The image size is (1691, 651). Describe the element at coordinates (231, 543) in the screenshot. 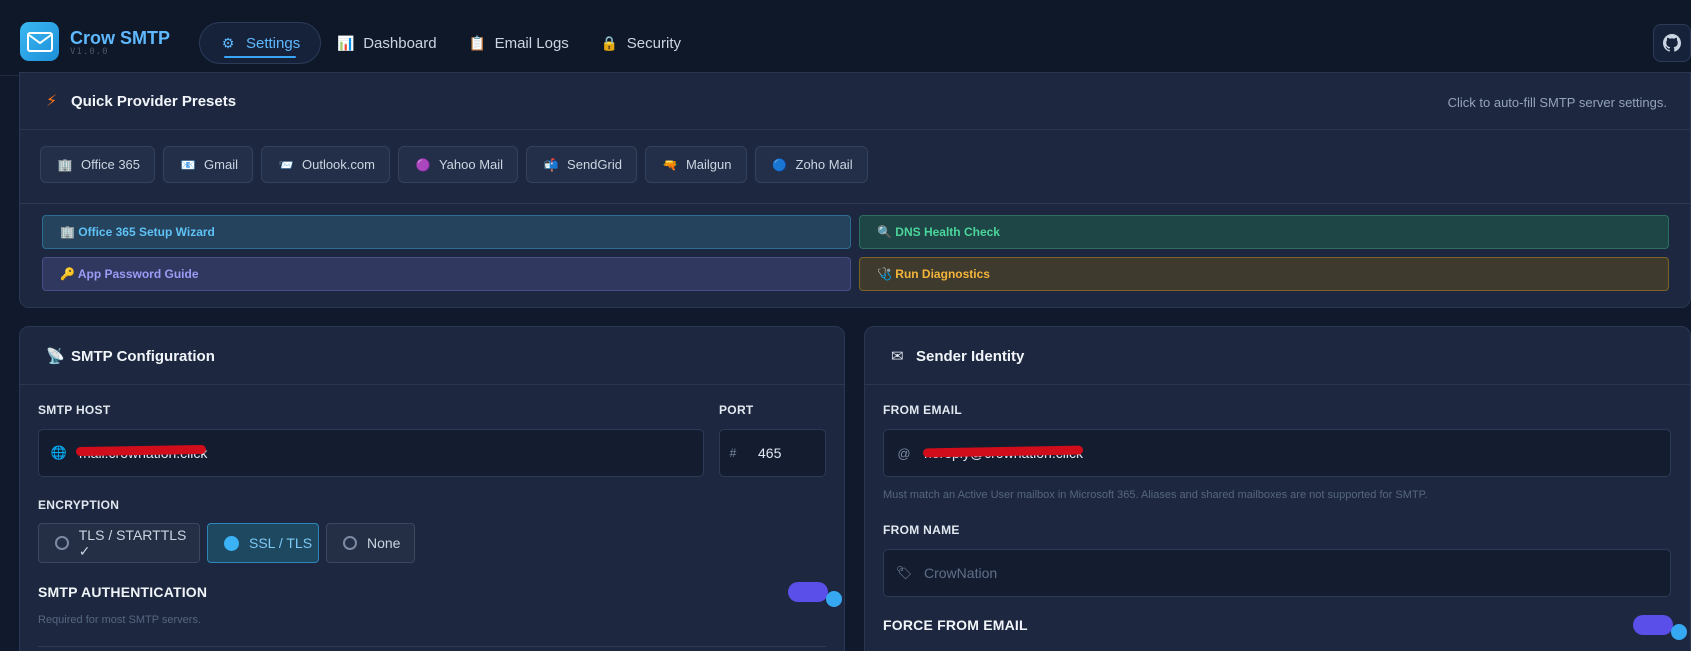

I see `radio-selected-icon` at that location.